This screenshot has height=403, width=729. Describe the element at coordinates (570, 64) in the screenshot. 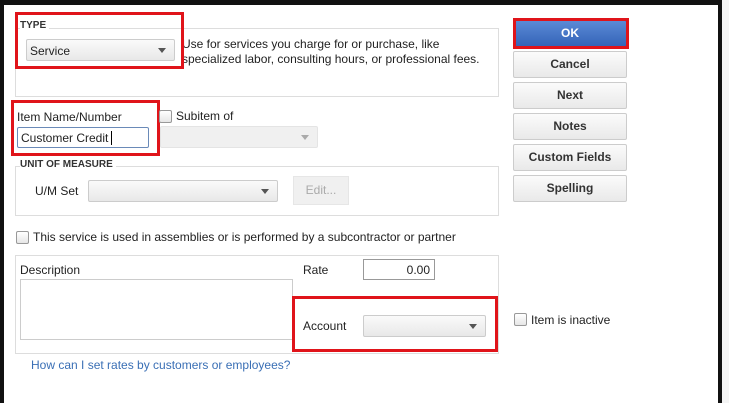

I see `cancel-button: Cancel` at that location.